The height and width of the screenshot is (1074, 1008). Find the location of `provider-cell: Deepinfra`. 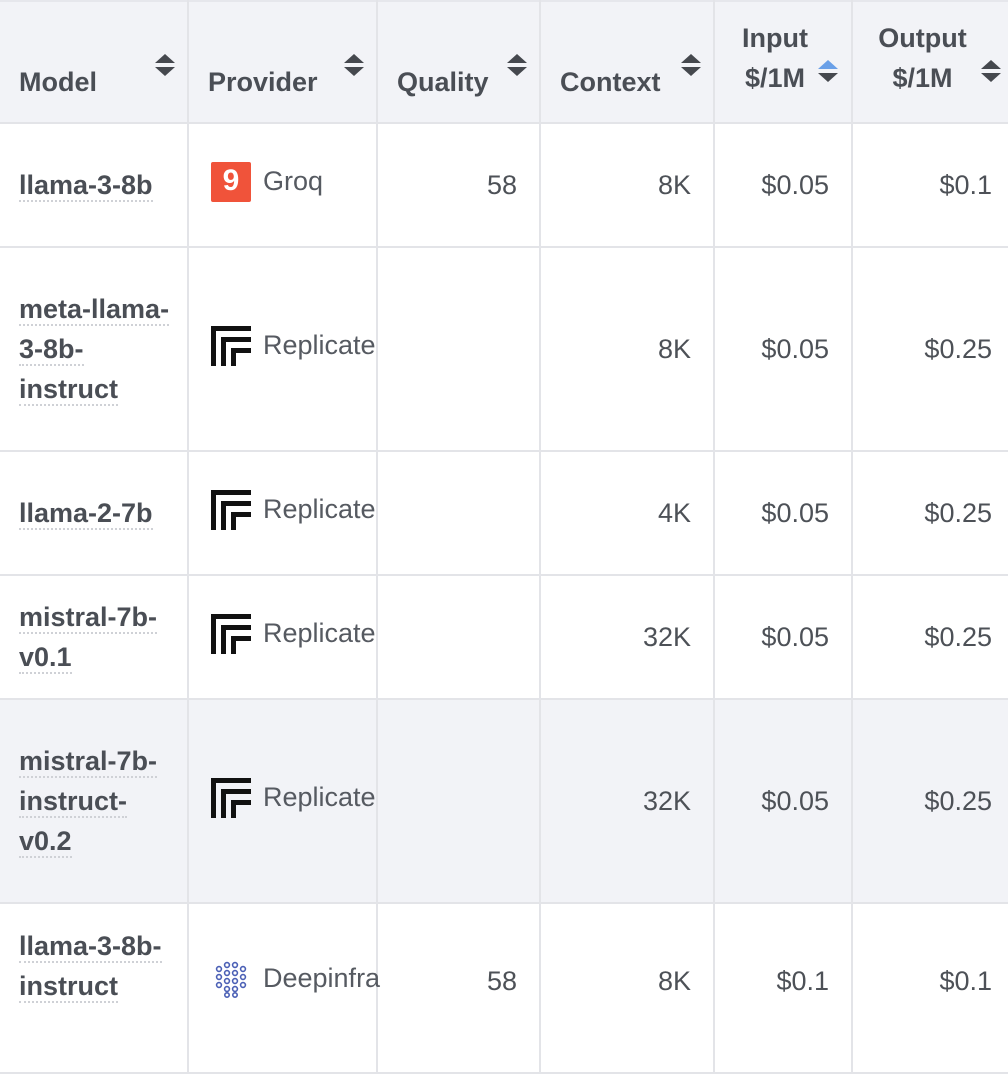

provider-cell: Deepinfra is located at coordinates (284, 988).